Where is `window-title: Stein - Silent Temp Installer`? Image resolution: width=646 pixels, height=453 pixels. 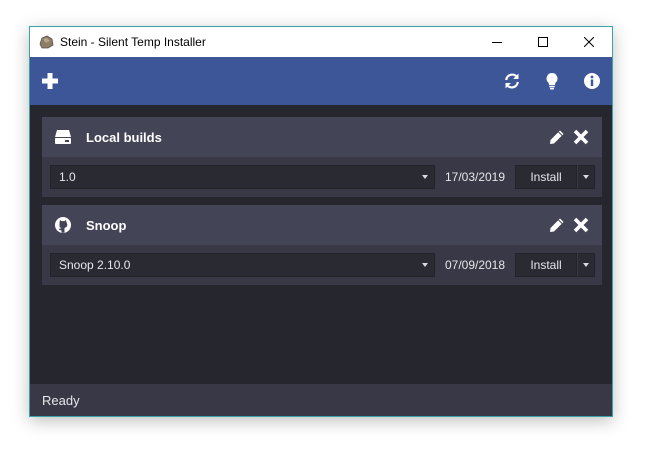 window-title: Stein - Silent Temp Installer is located at coordinates (133, 42).